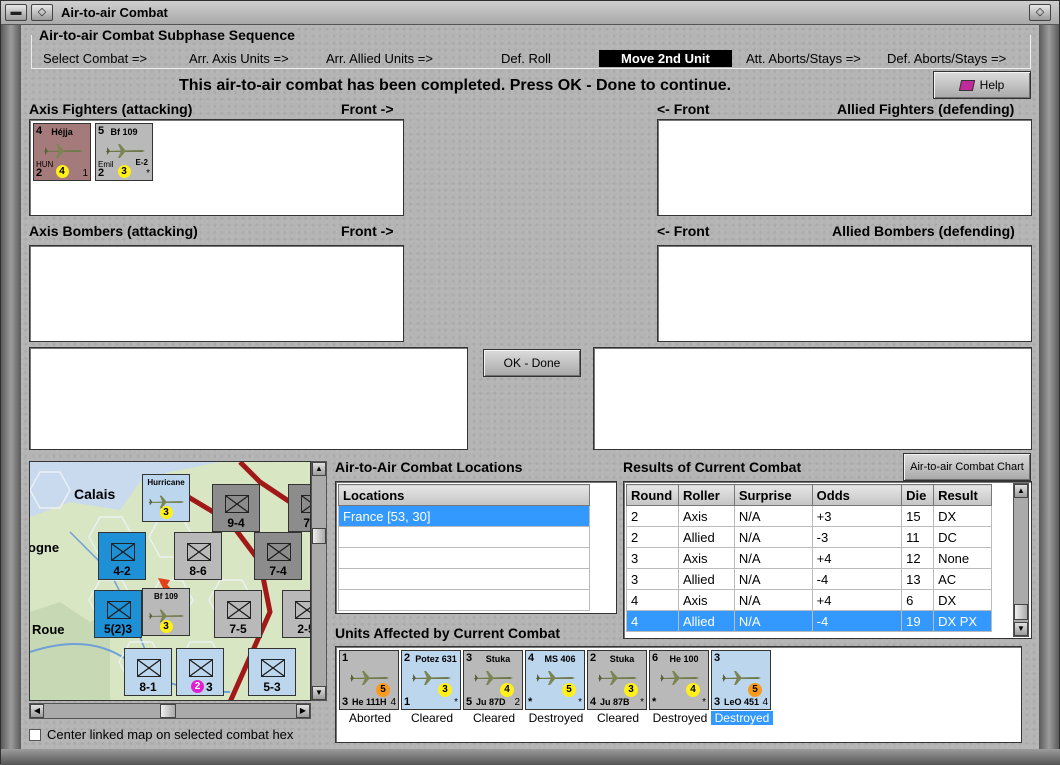 The image size is (1060, 765). I want to click on results-header-result: Result, so click(962, 495).